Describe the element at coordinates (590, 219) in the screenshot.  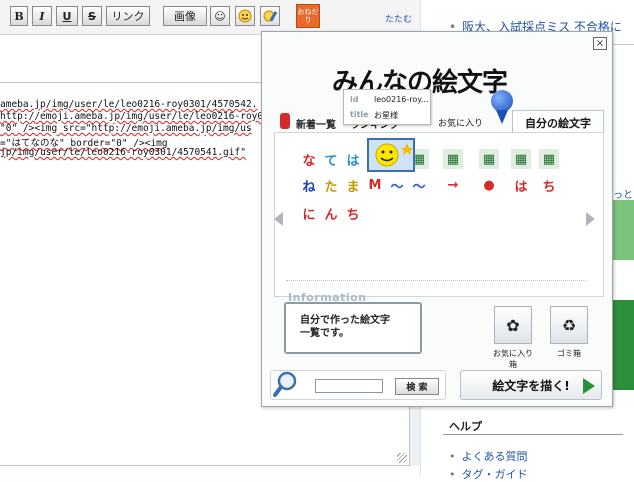
I see `next-page-arrow-icon` at that location.